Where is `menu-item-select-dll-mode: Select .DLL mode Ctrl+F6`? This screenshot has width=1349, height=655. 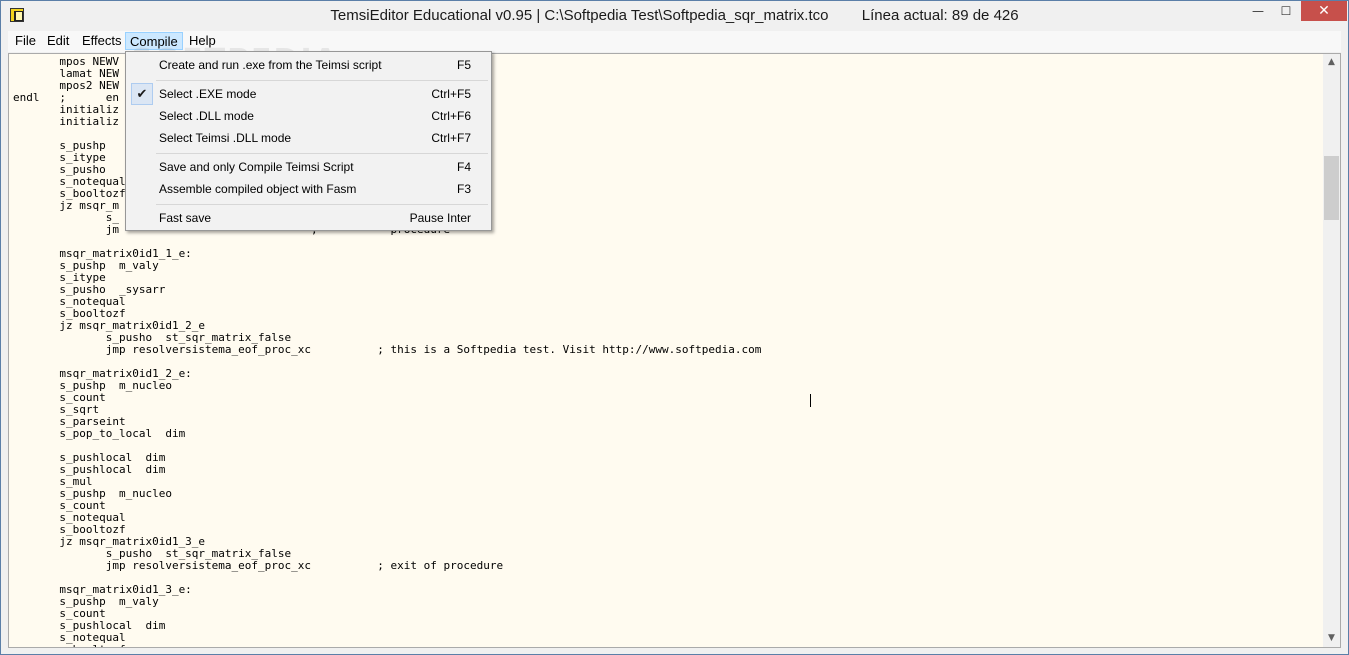
menu-item-select-dll-mode: Select .DLL mode Ctrl+F6 is located at coordinates (308, 116).